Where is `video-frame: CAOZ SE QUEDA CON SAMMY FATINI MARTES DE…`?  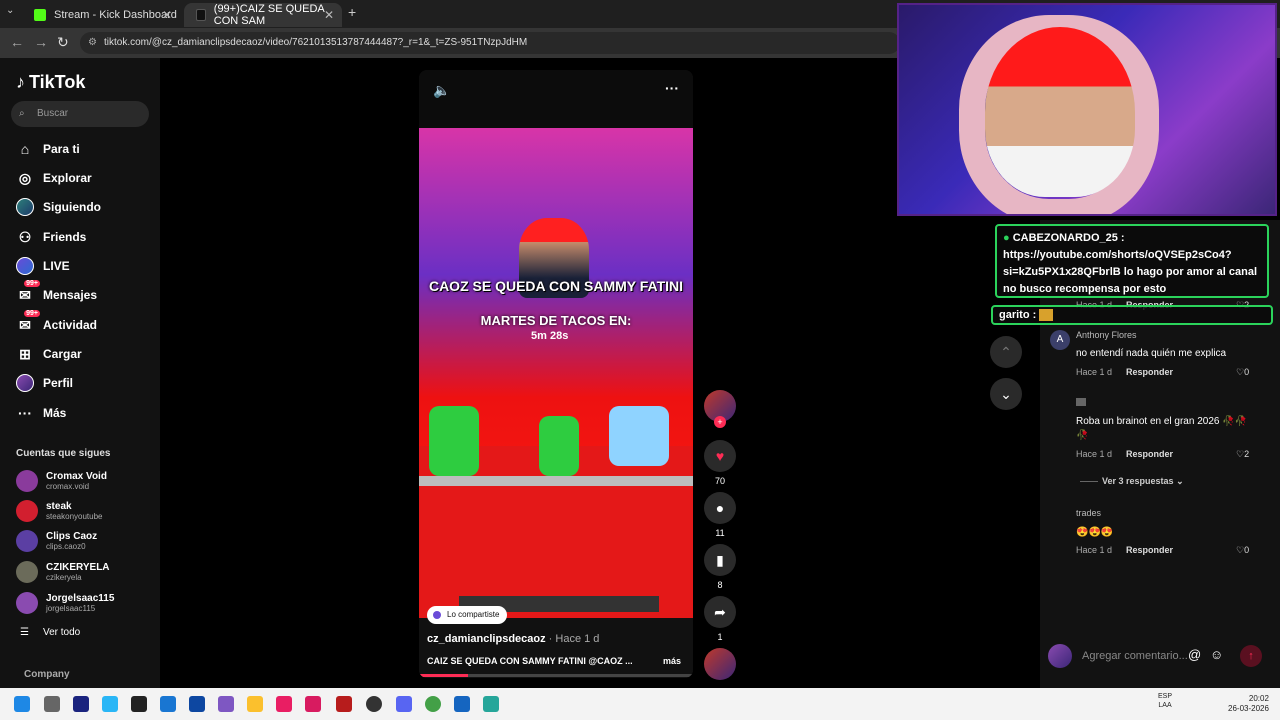 video-frame: CAOZ SE QUEDA CON SAMMY FATINI MARTES DE… is located at coordinates (556, 373).